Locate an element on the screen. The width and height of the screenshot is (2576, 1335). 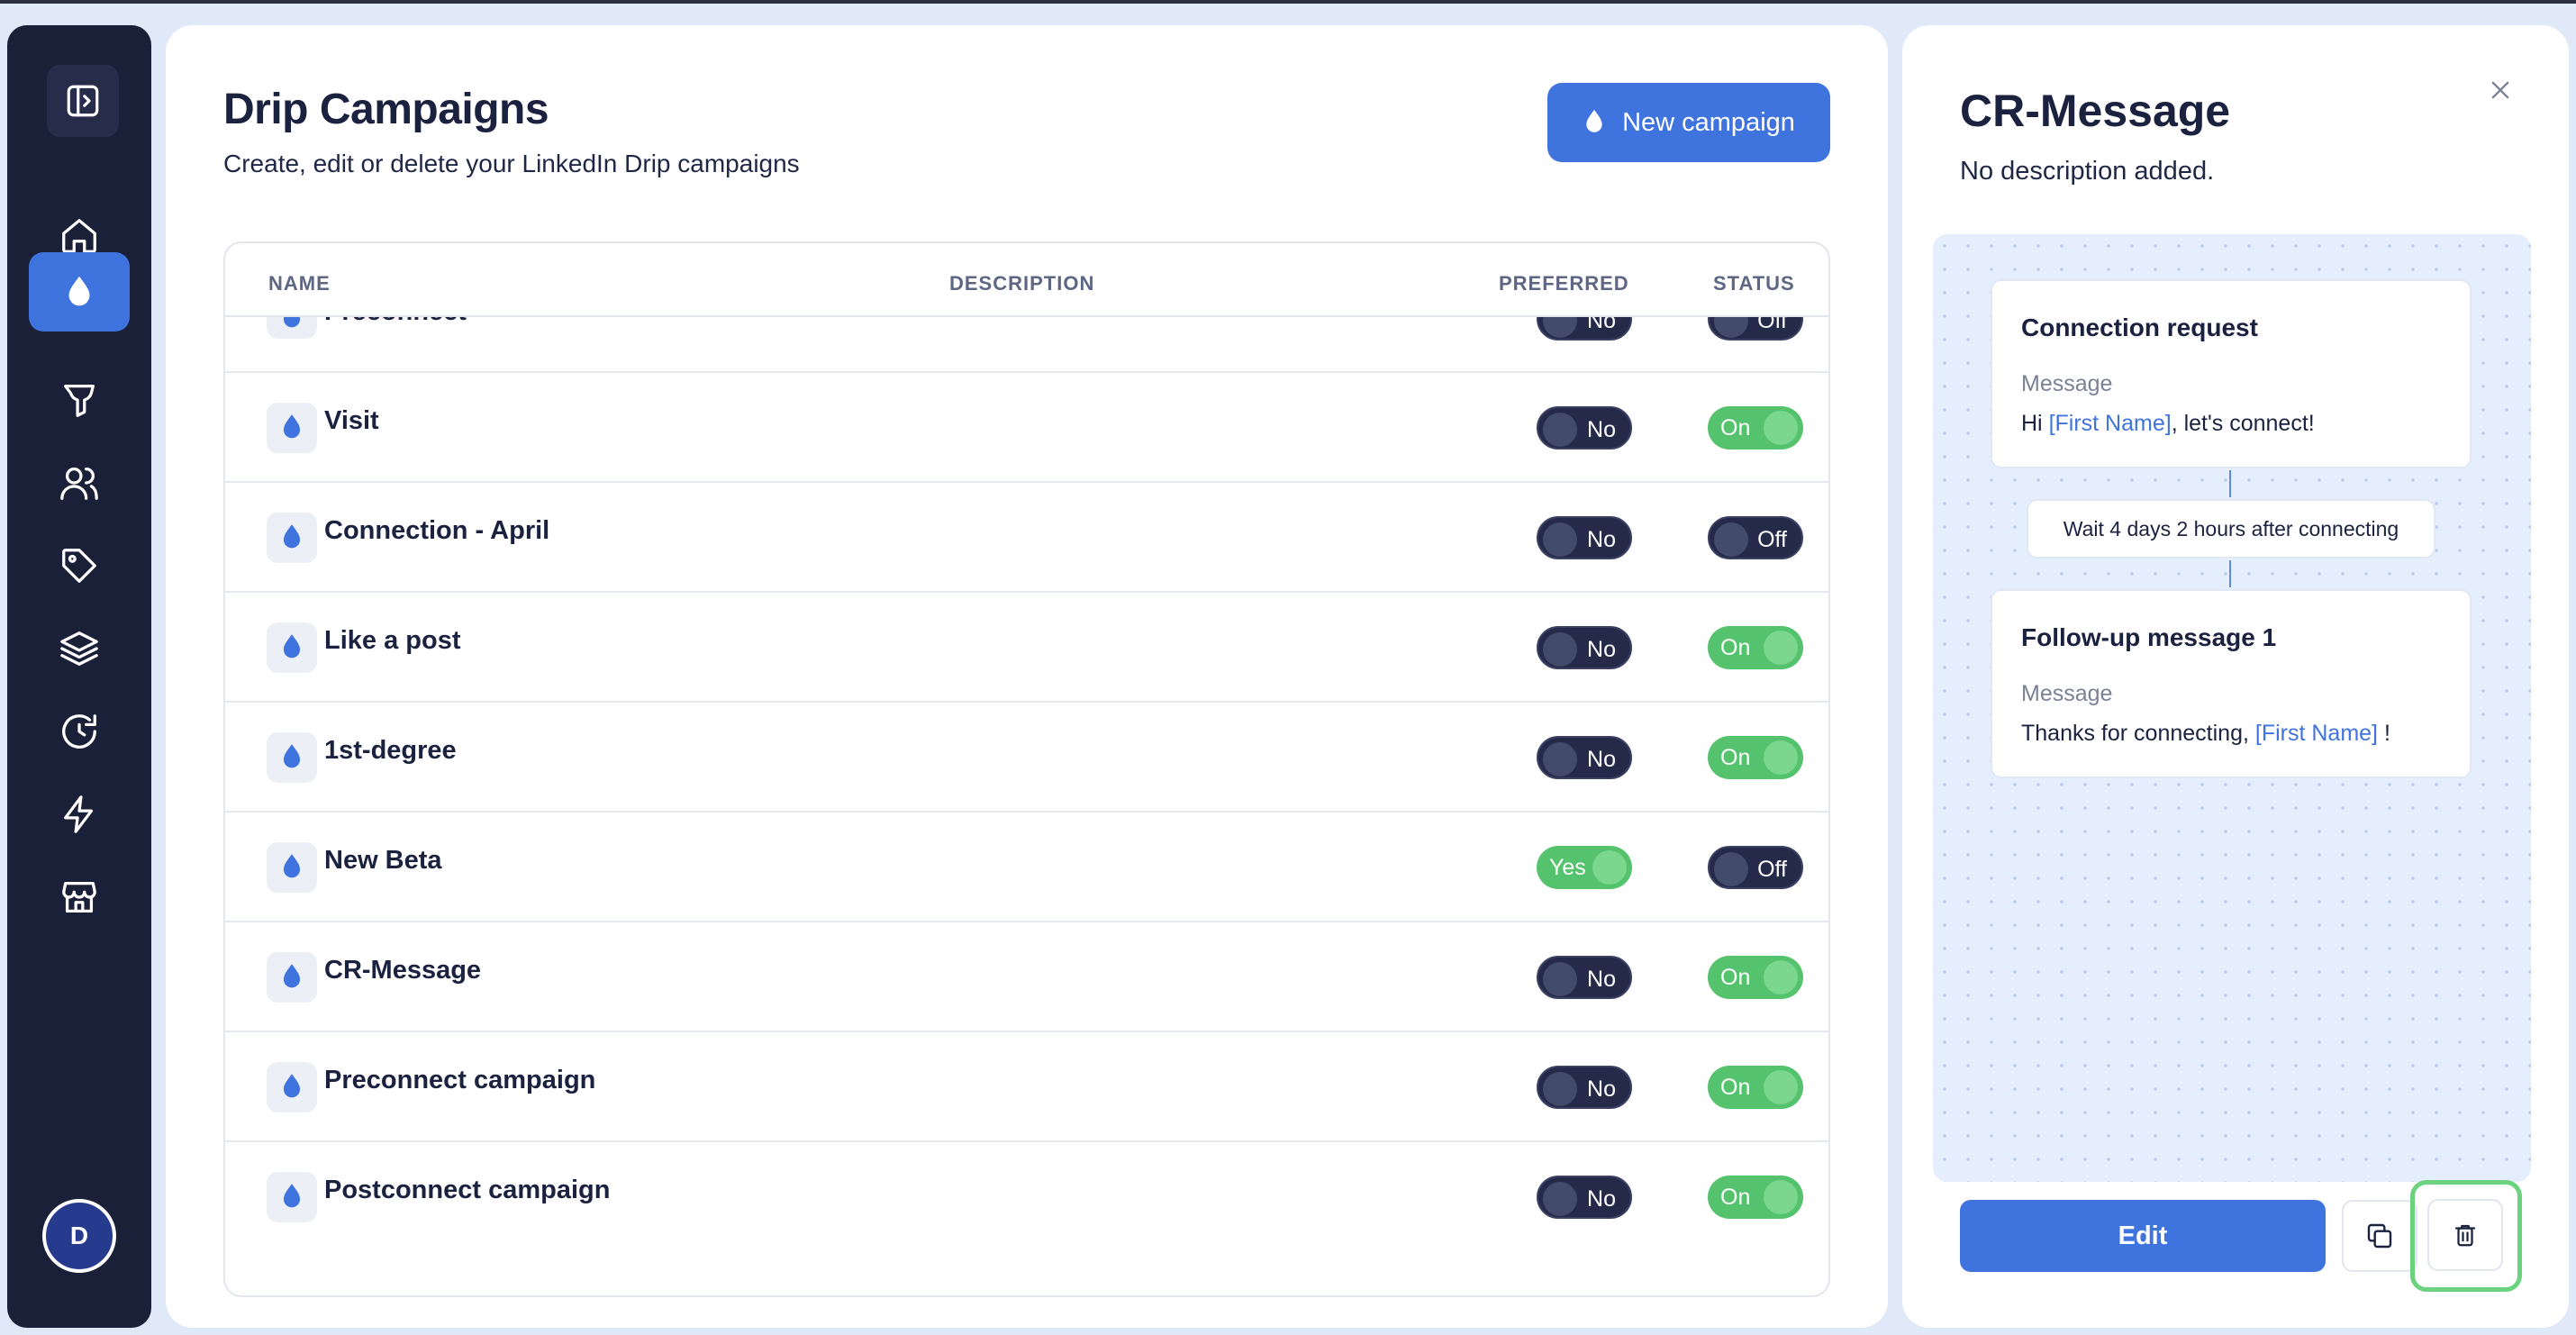
detail-title: CR-Message is located at coordinates (2095, 111).